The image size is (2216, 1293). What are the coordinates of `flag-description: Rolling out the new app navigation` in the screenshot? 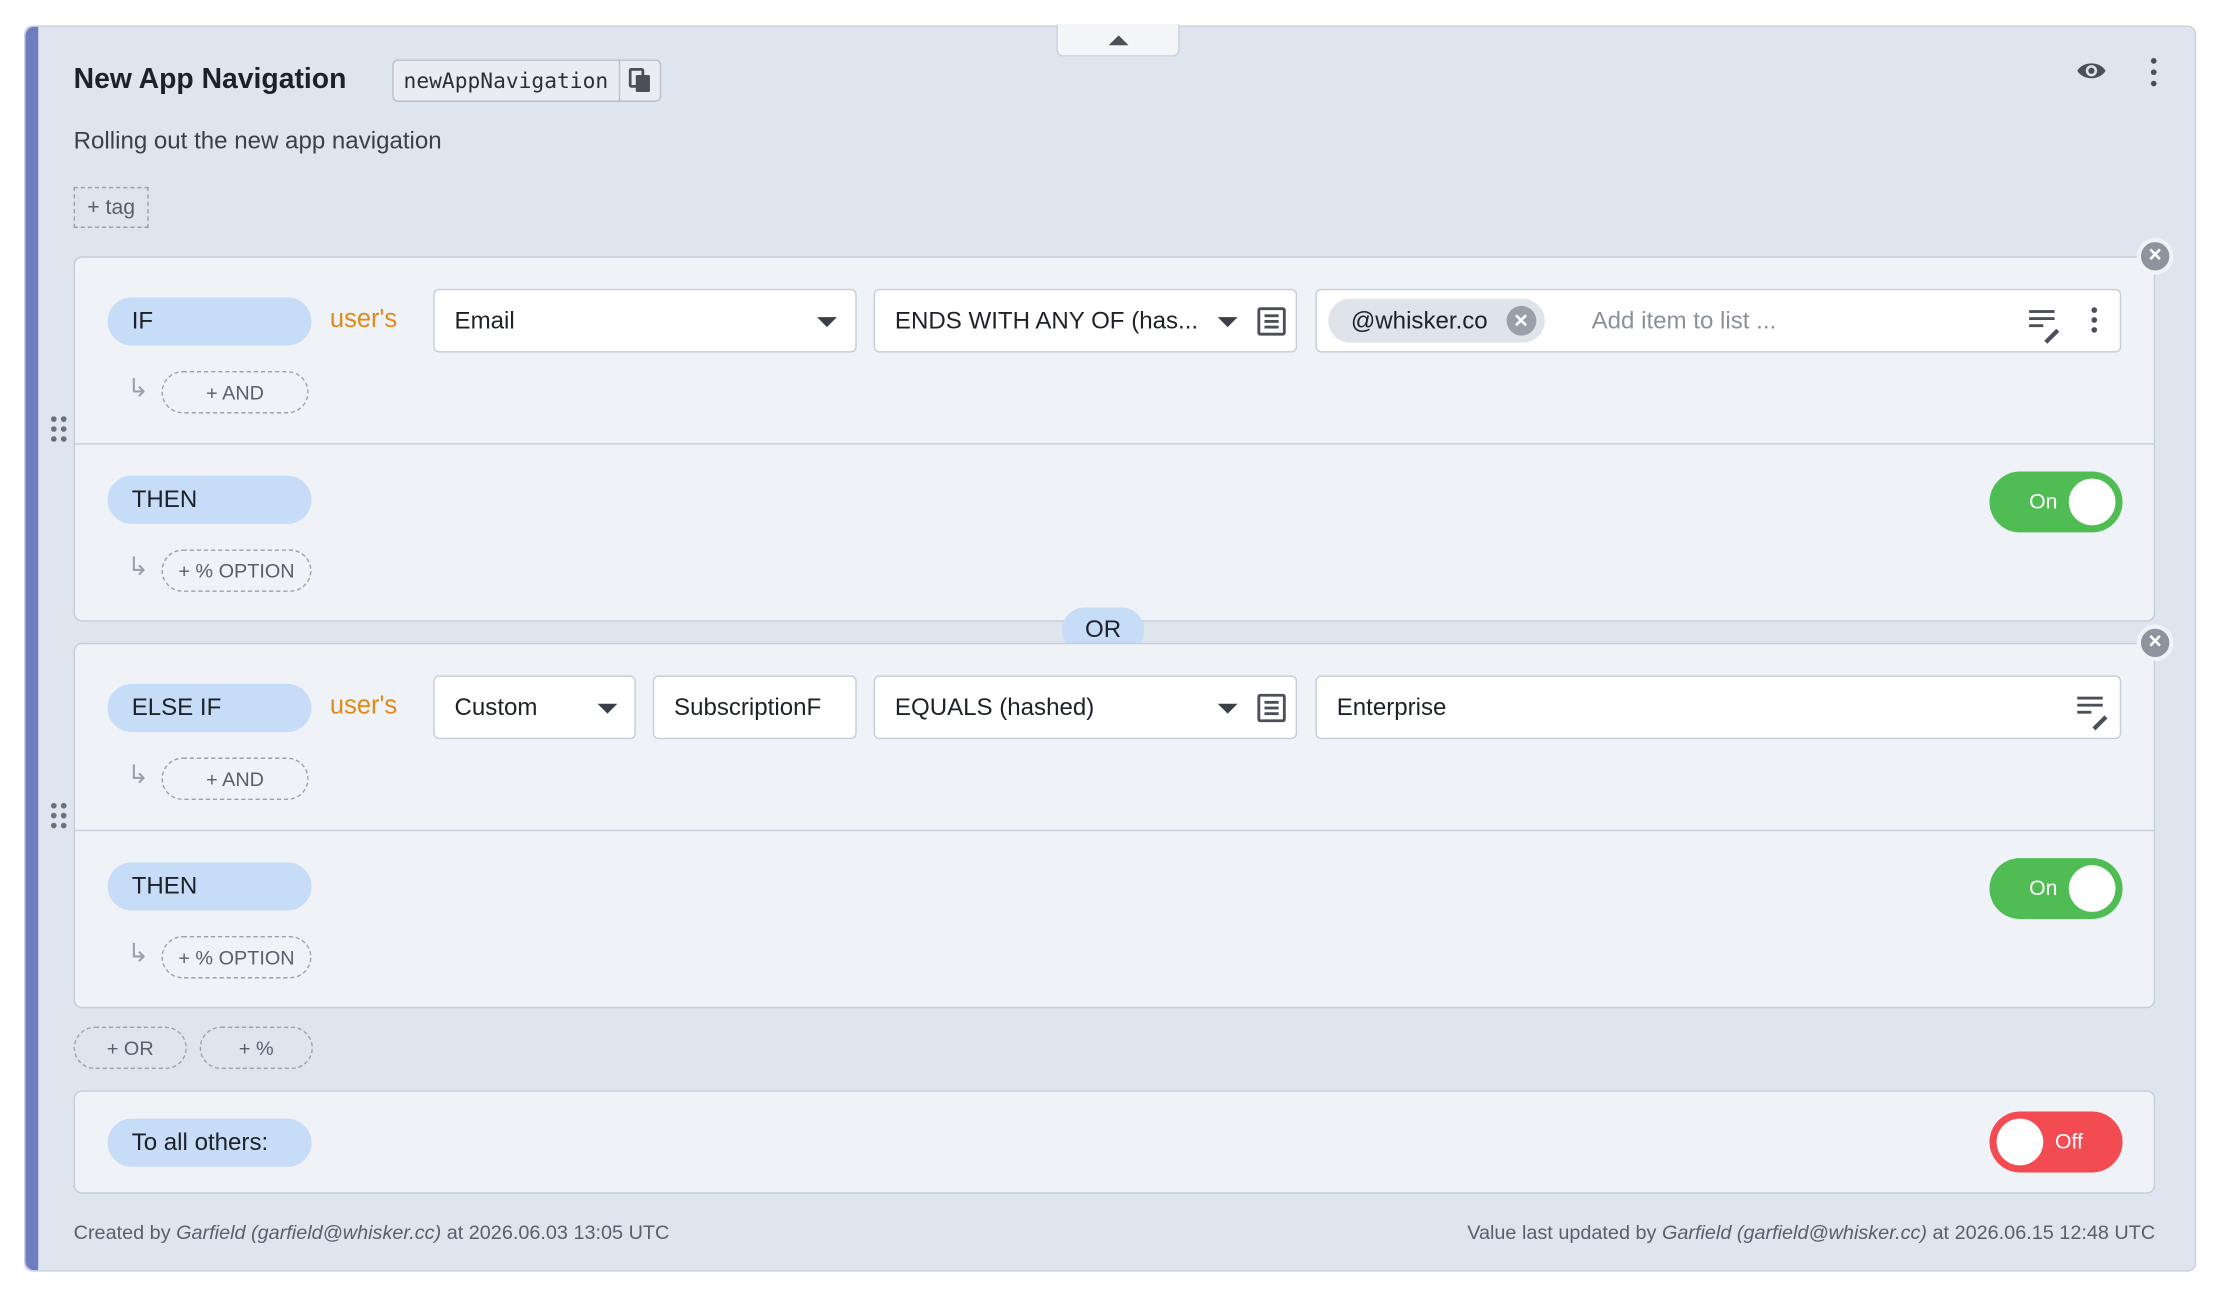 It's located at (257, 141).